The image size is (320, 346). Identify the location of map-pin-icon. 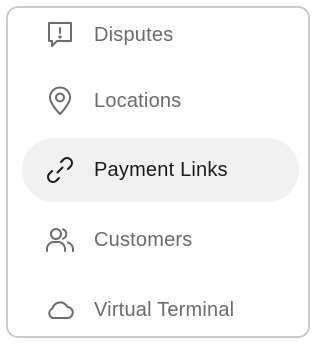
(60, 101).